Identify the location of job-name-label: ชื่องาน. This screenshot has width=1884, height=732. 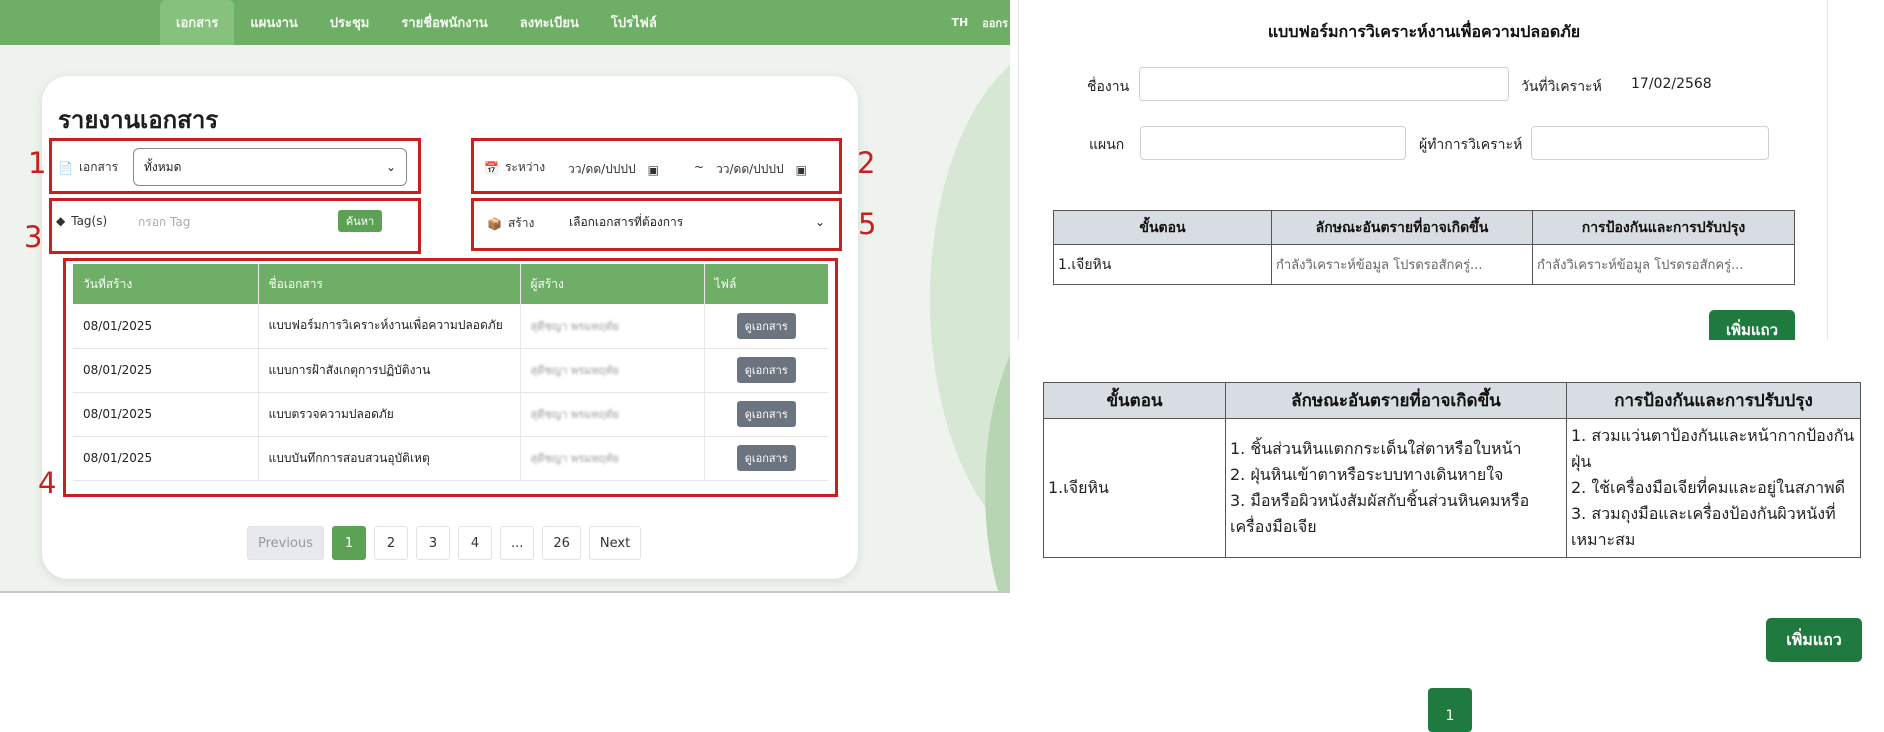
(1108, 87).